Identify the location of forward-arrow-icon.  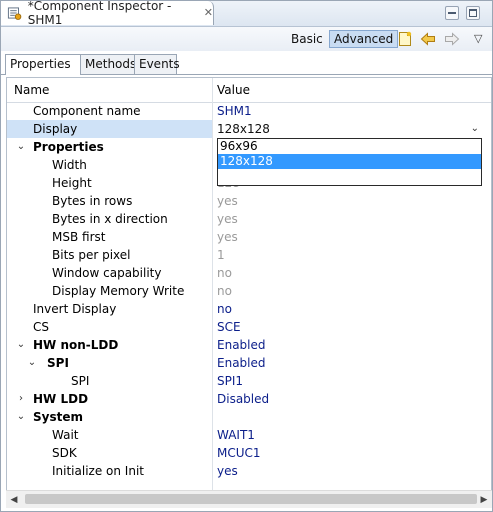
(452, 39).